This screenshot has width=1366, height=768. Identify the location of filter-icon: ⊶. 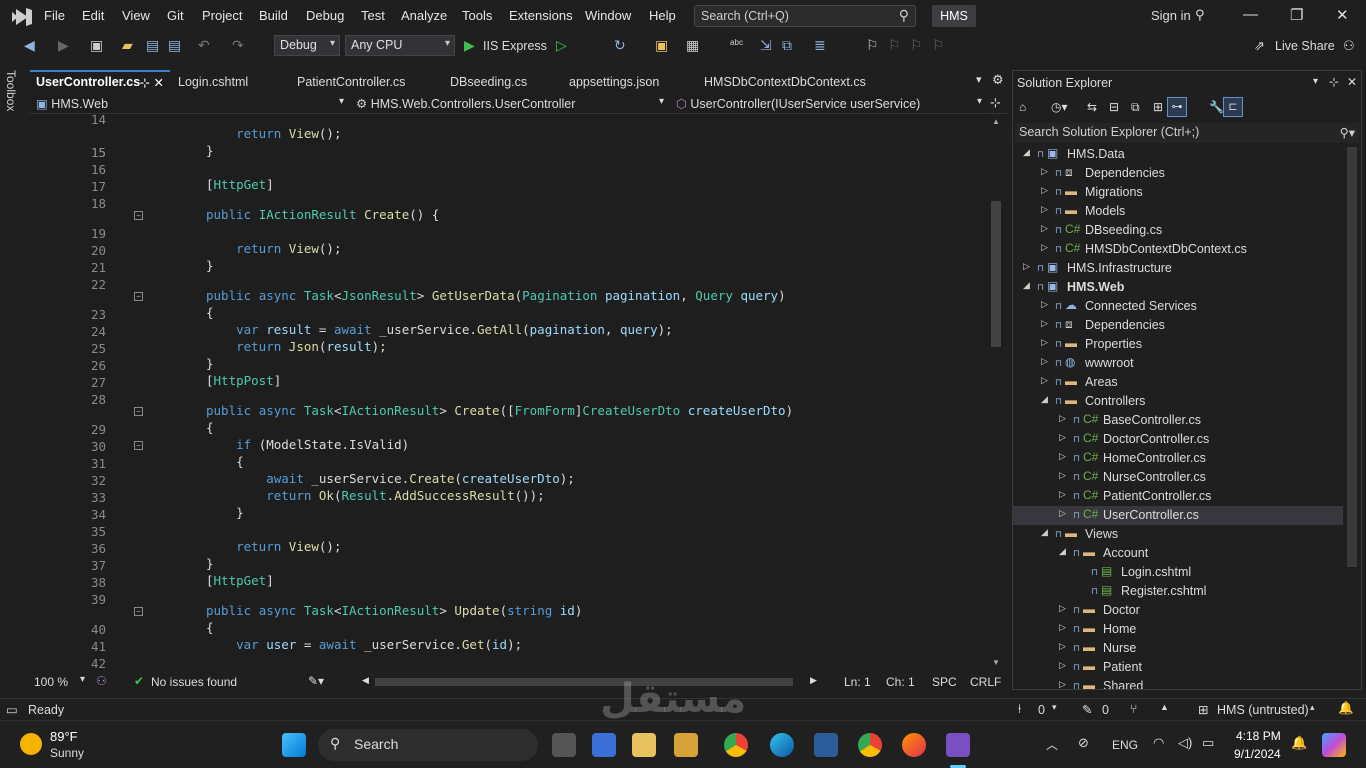
(1177, 107).